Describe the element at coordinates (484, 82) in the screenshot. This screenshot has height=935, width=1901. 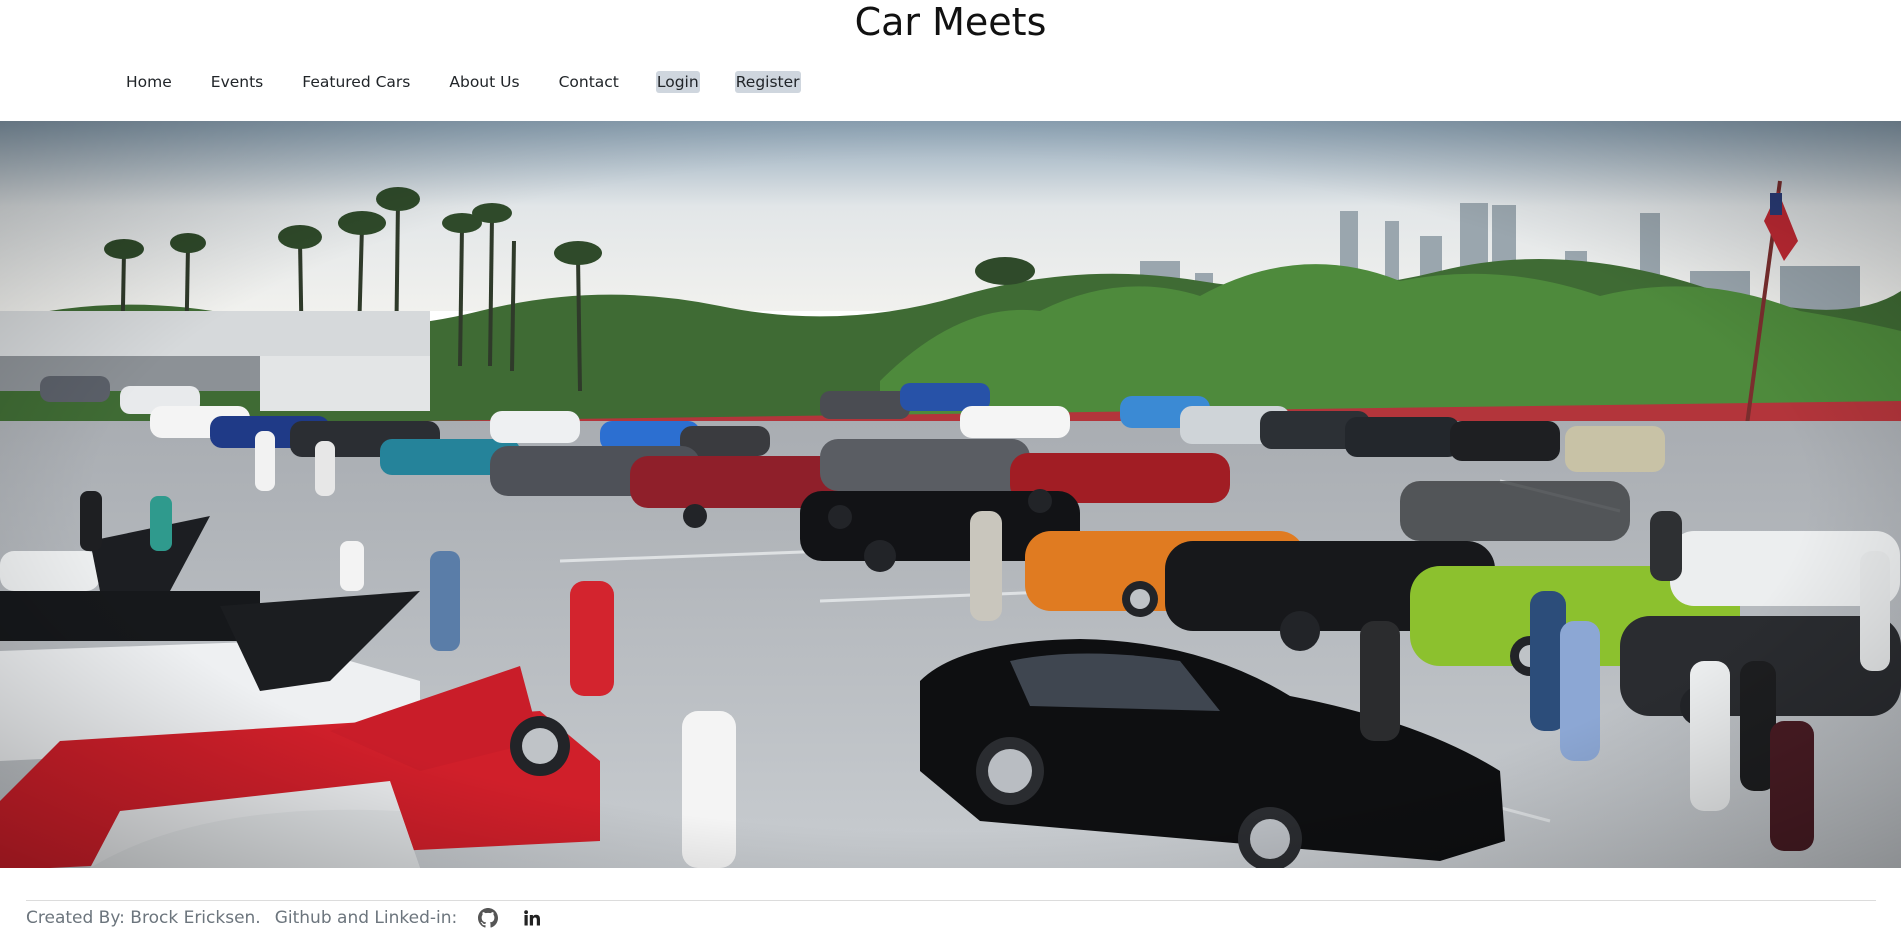
I see `nav-about-us-link: About Us` at that location.